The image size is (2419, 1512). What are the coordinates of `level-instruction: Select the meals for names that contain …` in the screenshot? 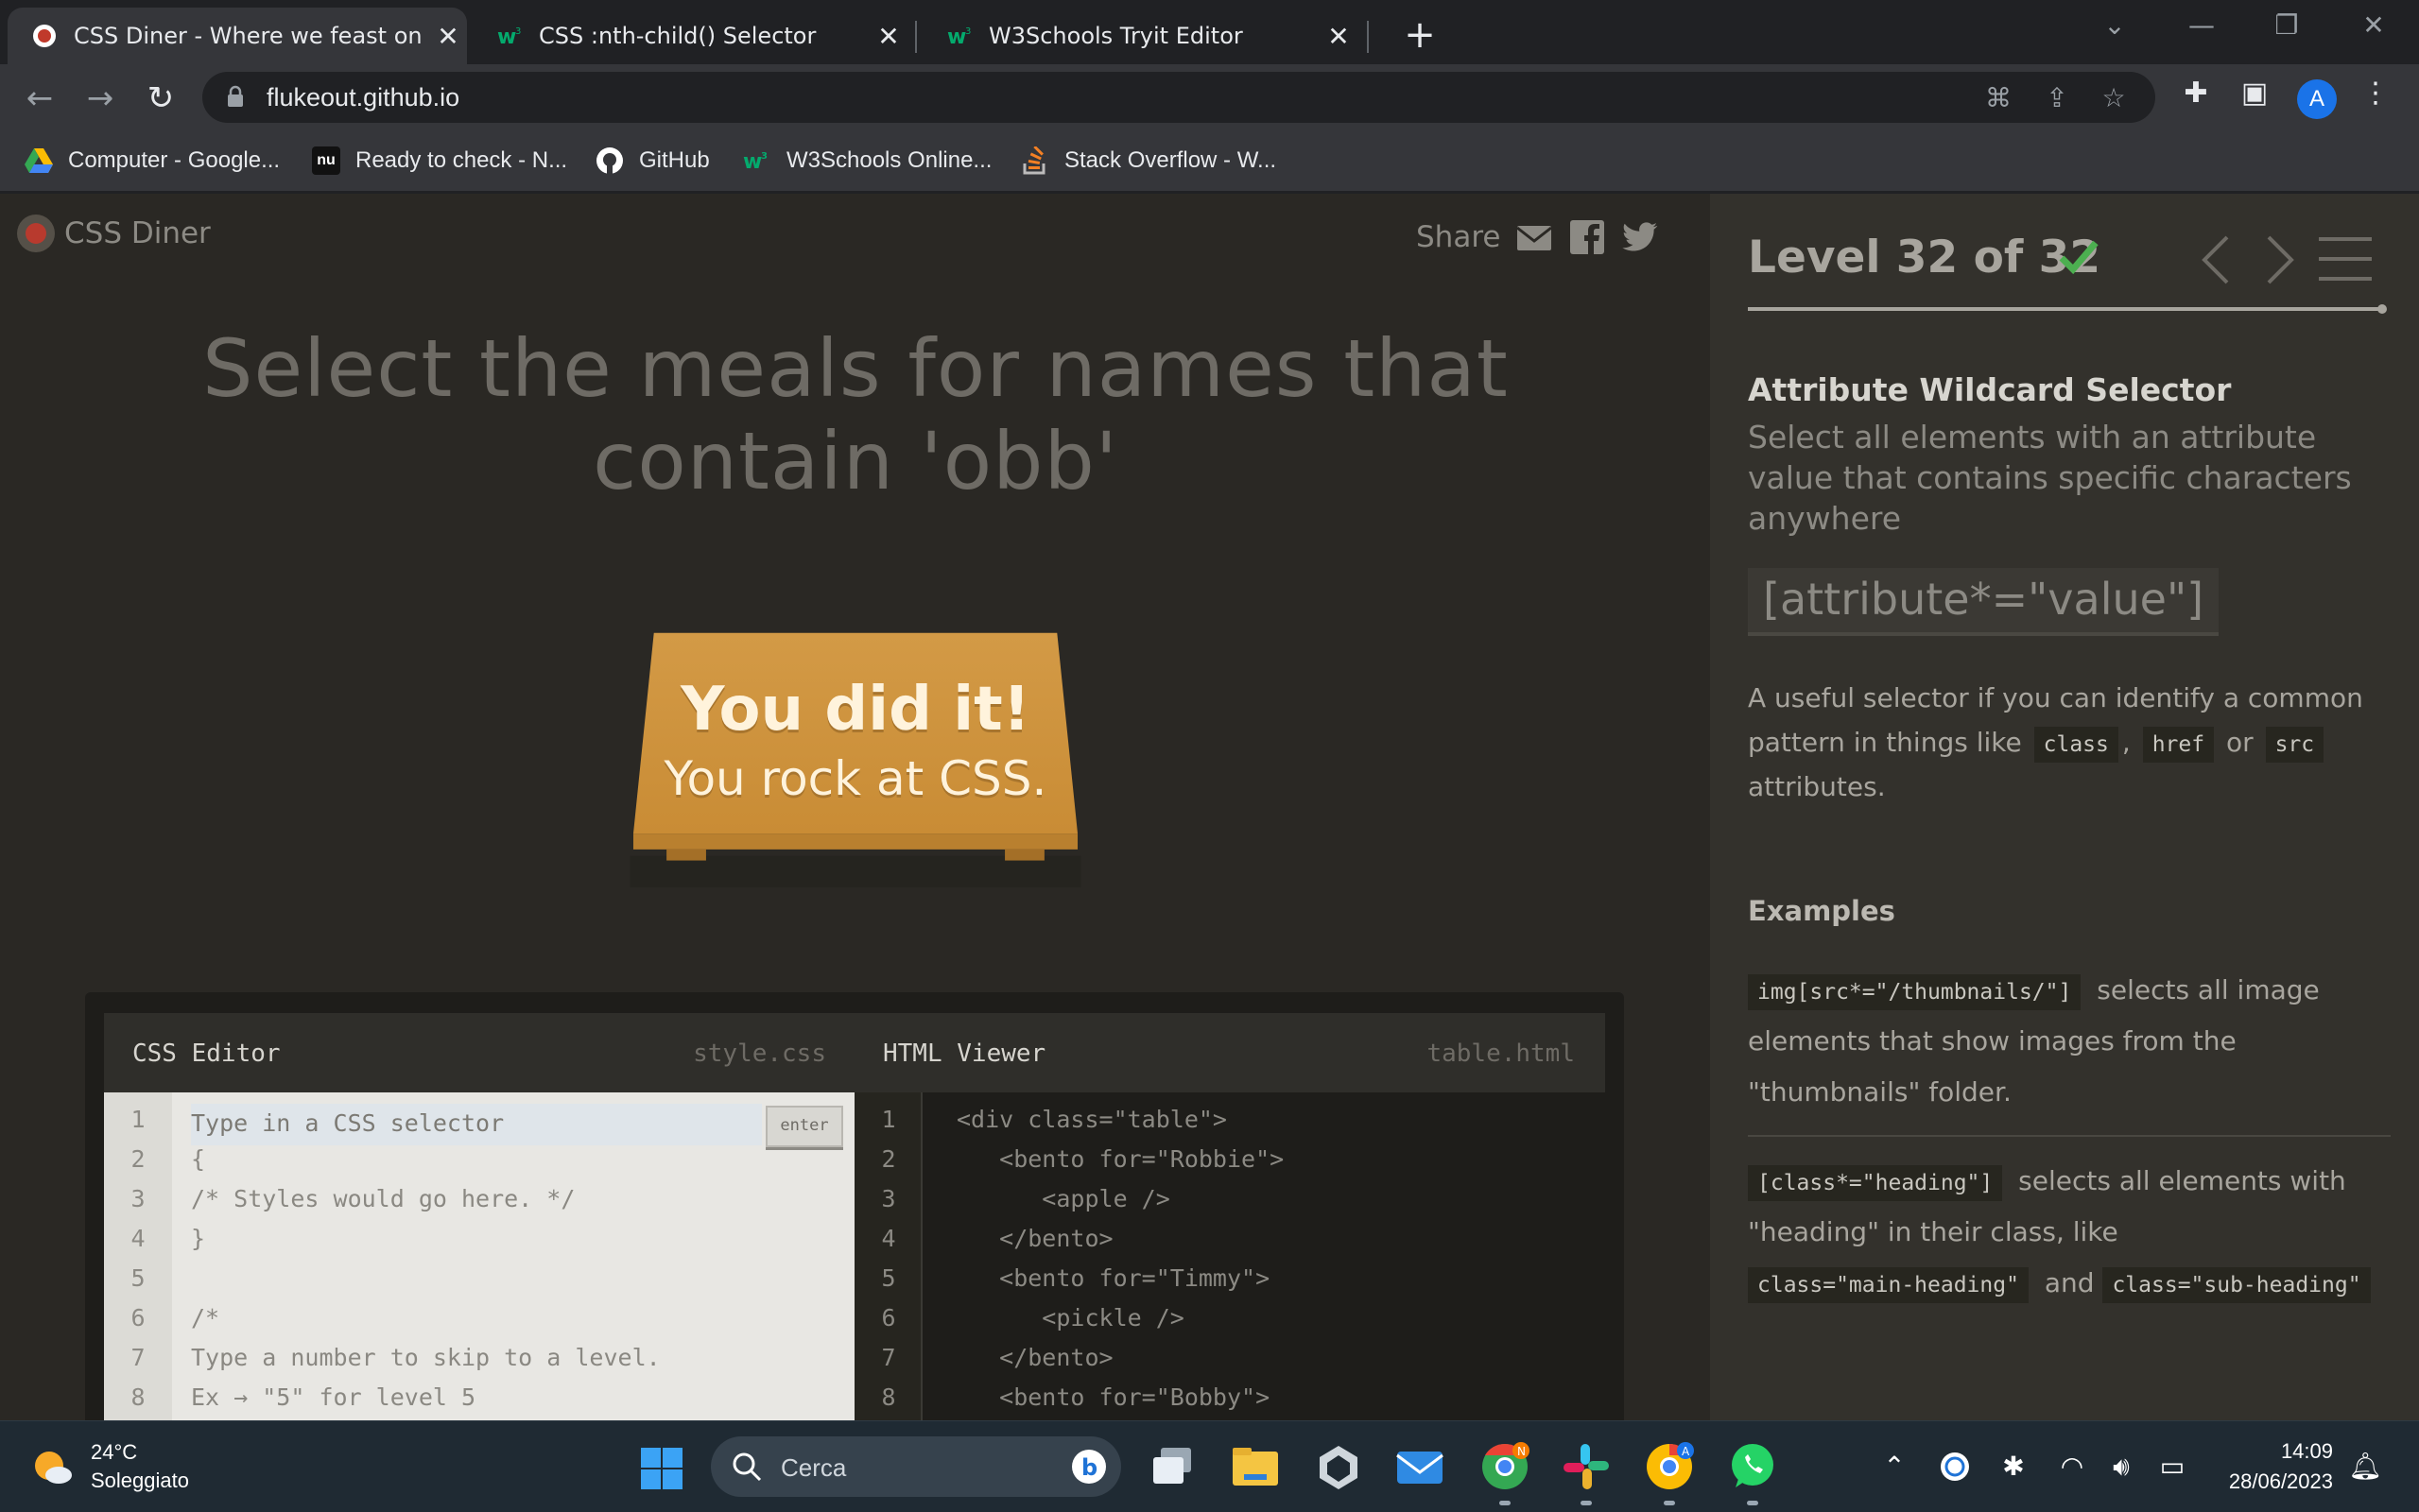 It's located at (856, 414).